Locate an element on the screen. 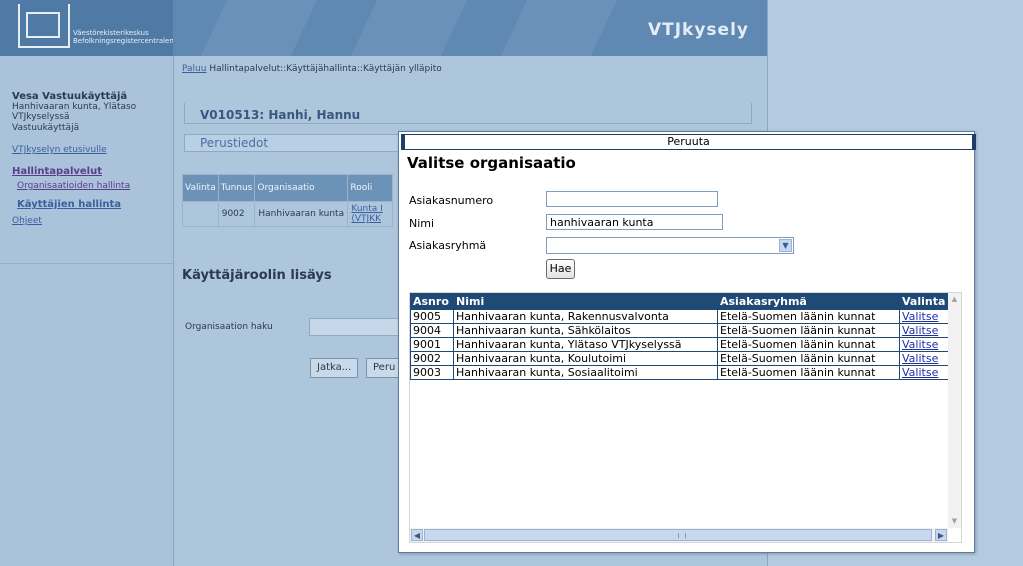 The image size is (1023, 566). table-row: 9002 Hanhivaaran kunta Kunta I (VTJKK is located at coordinates (288, 214).